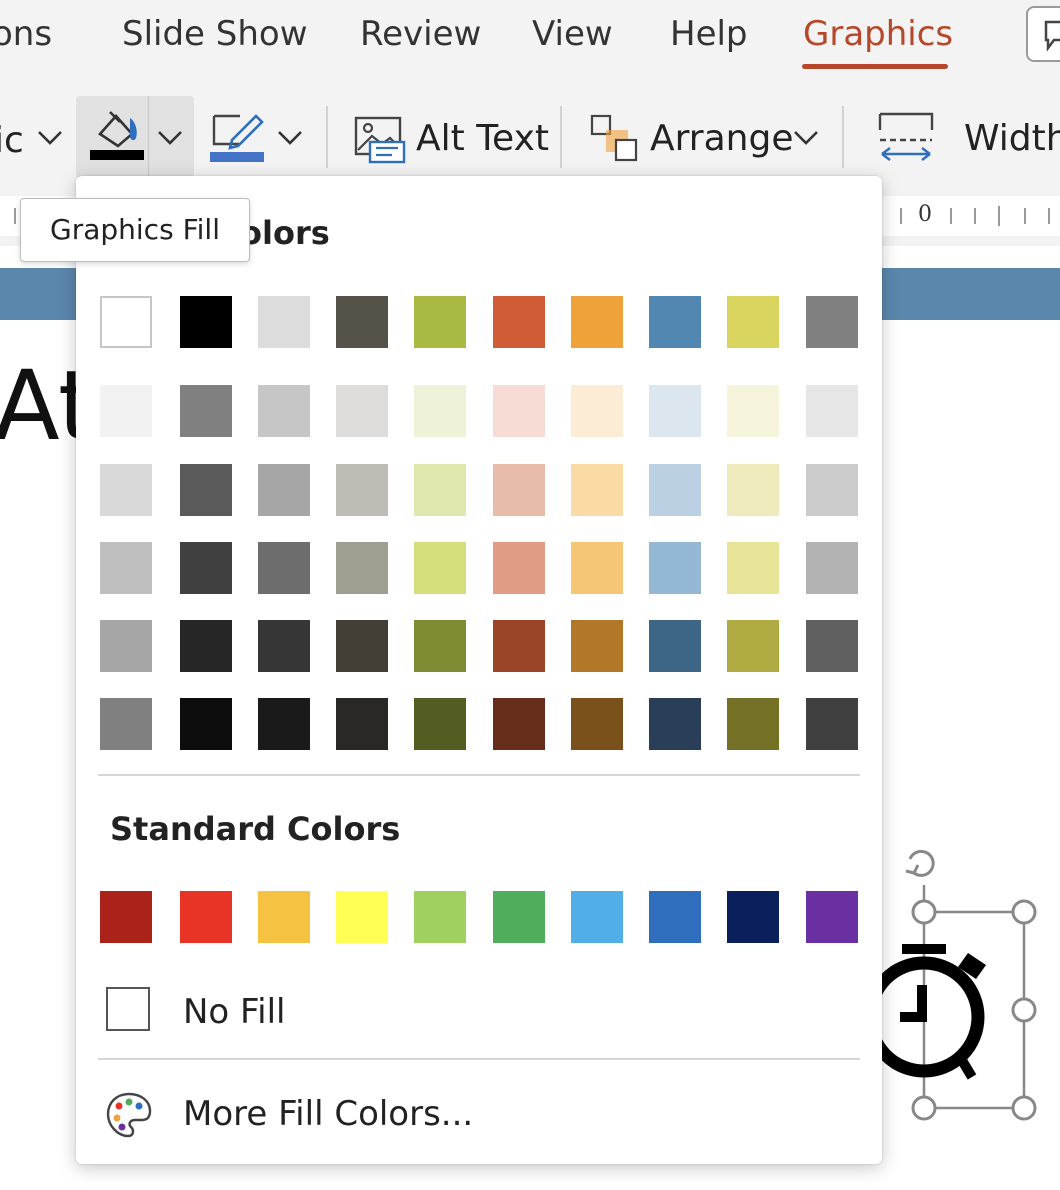 The height and width of the screenshot is (1190, 1060). What do you see at coordinates (380, 139) in the screenshot?
I see `alt-text-icon` at bounding box center [380, 139].